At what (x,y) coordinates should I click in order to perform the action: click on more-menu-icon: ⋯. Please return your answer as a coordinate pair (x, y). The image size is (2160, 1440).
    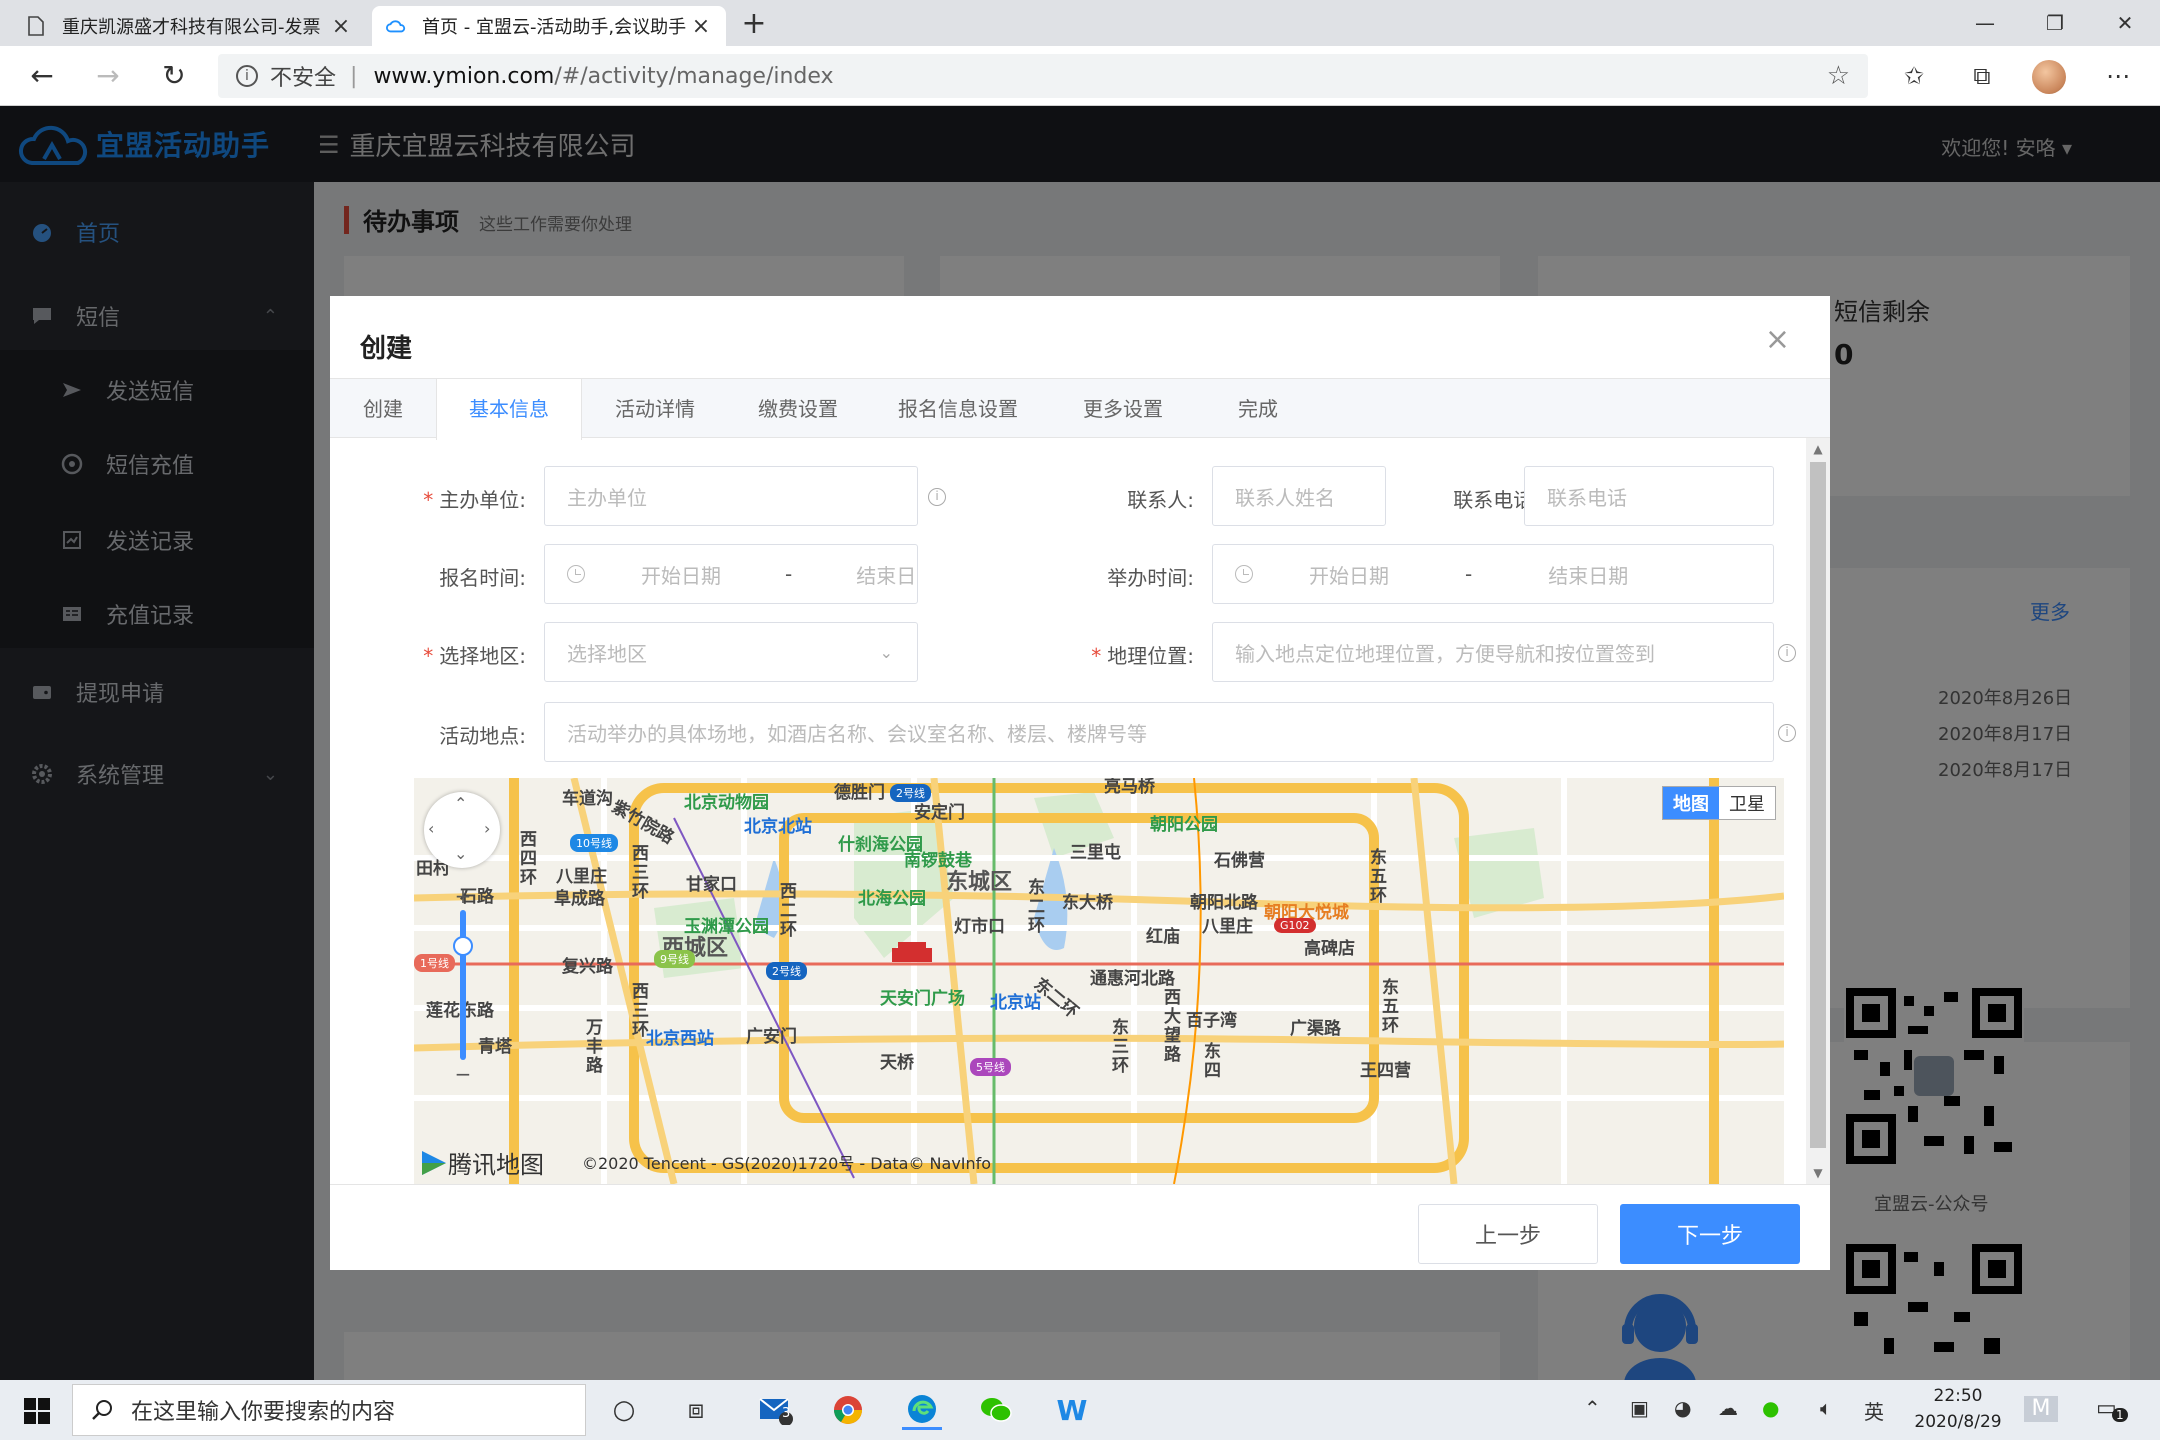
    Looking at the image, I should click on (2118, 76).